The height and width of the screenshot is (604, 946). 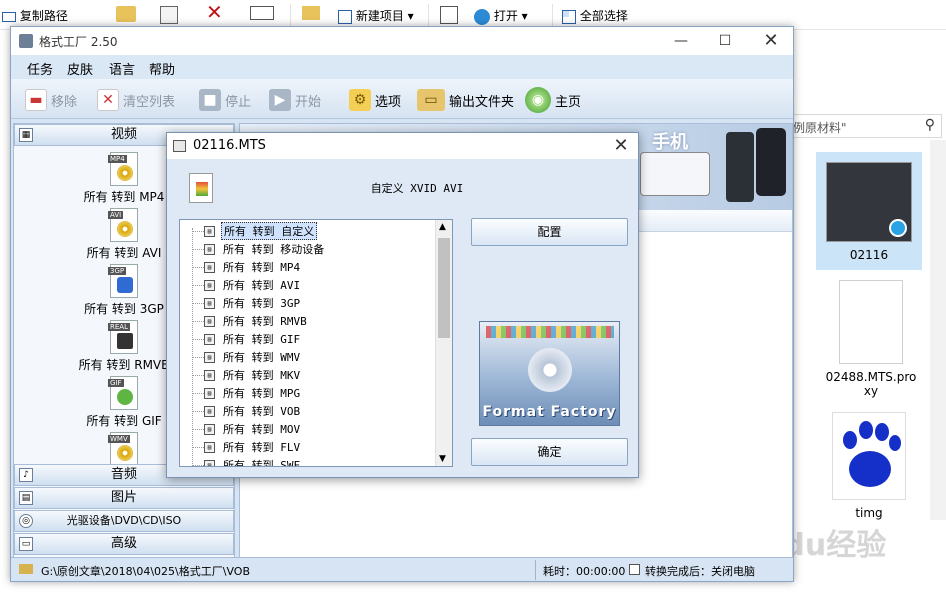 What do you see at coordinates (482, 16) in the screenshot?
I see `open-icon` at bounding box center [482, 16].